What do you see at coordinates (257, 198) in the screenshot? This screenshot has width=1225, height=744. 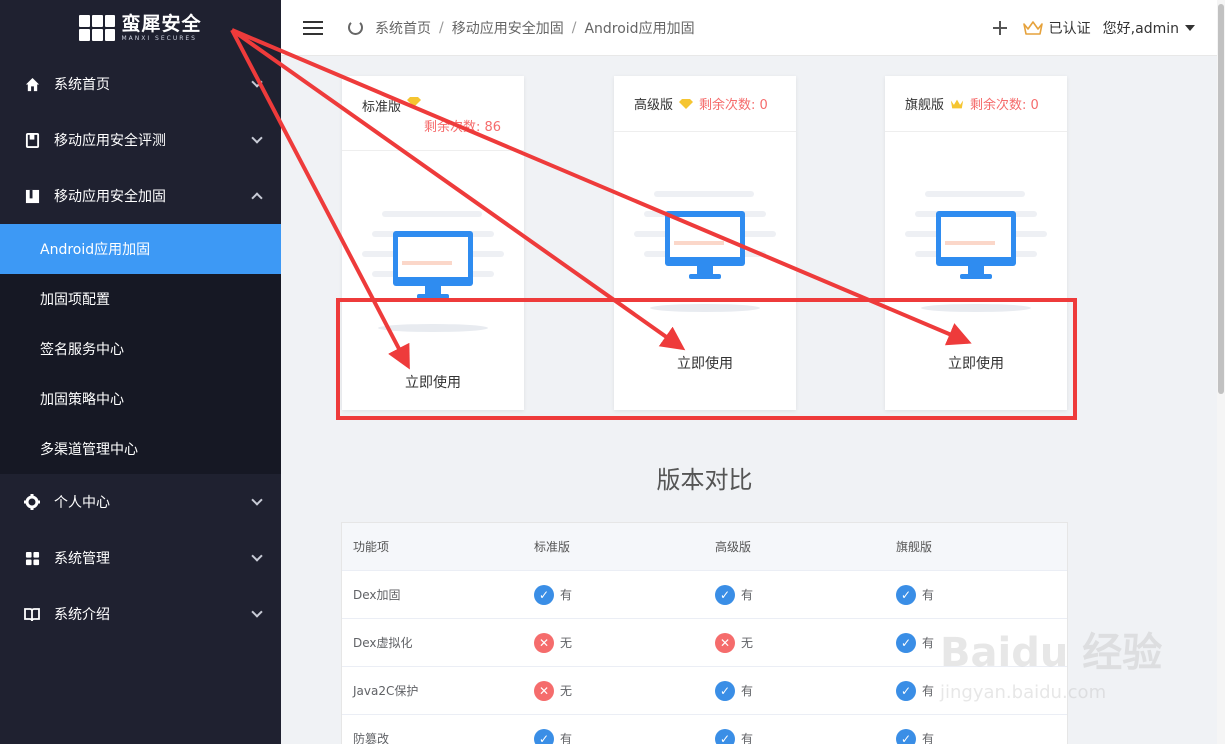 I see `chevron-up-icon` at bounding box center [257, 198].